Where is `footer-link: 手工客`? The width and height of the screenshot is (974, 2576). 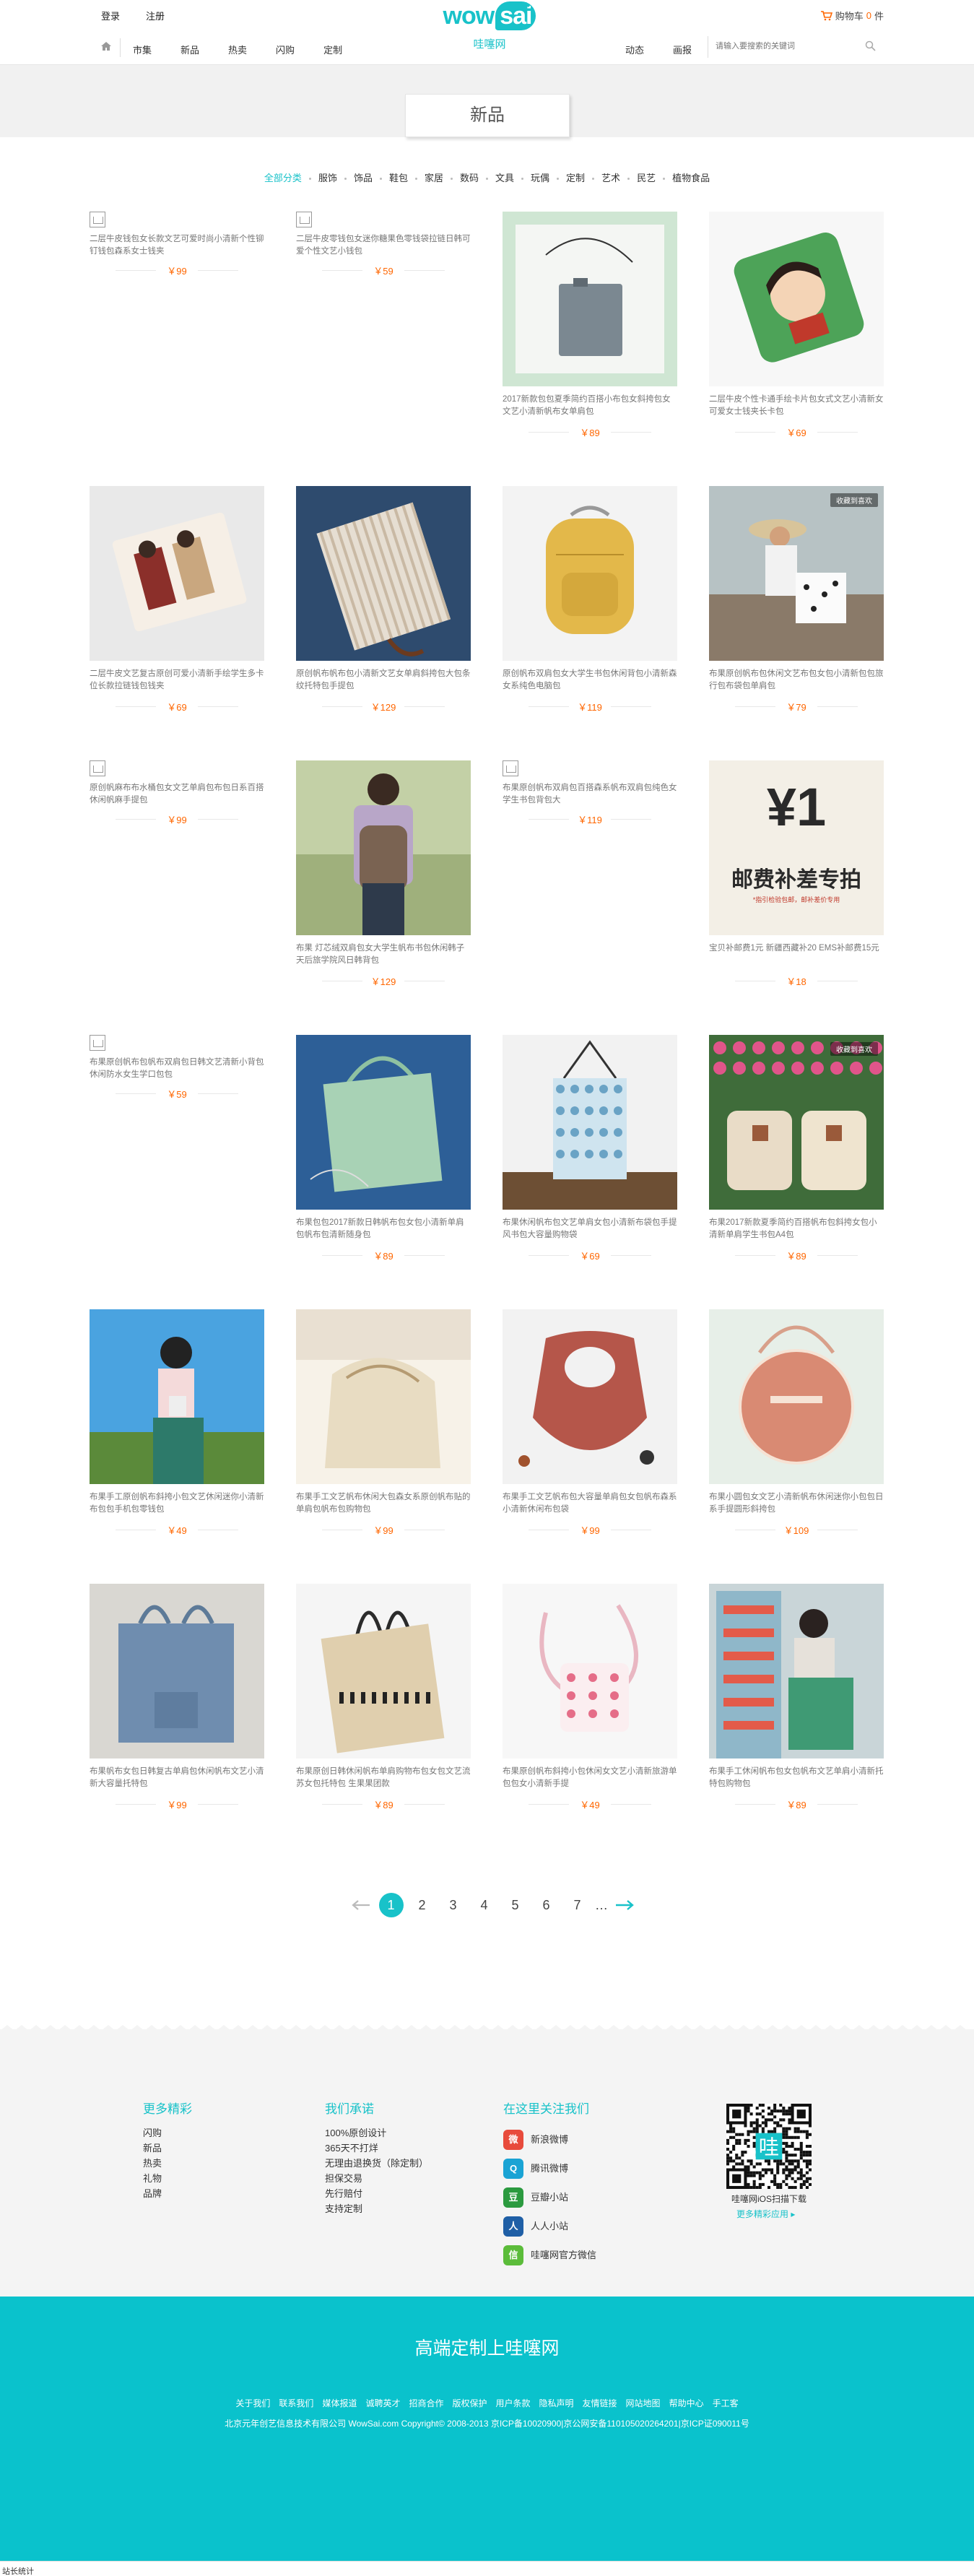
footer-link: 手工客 is located at coordinates (726, 2403).